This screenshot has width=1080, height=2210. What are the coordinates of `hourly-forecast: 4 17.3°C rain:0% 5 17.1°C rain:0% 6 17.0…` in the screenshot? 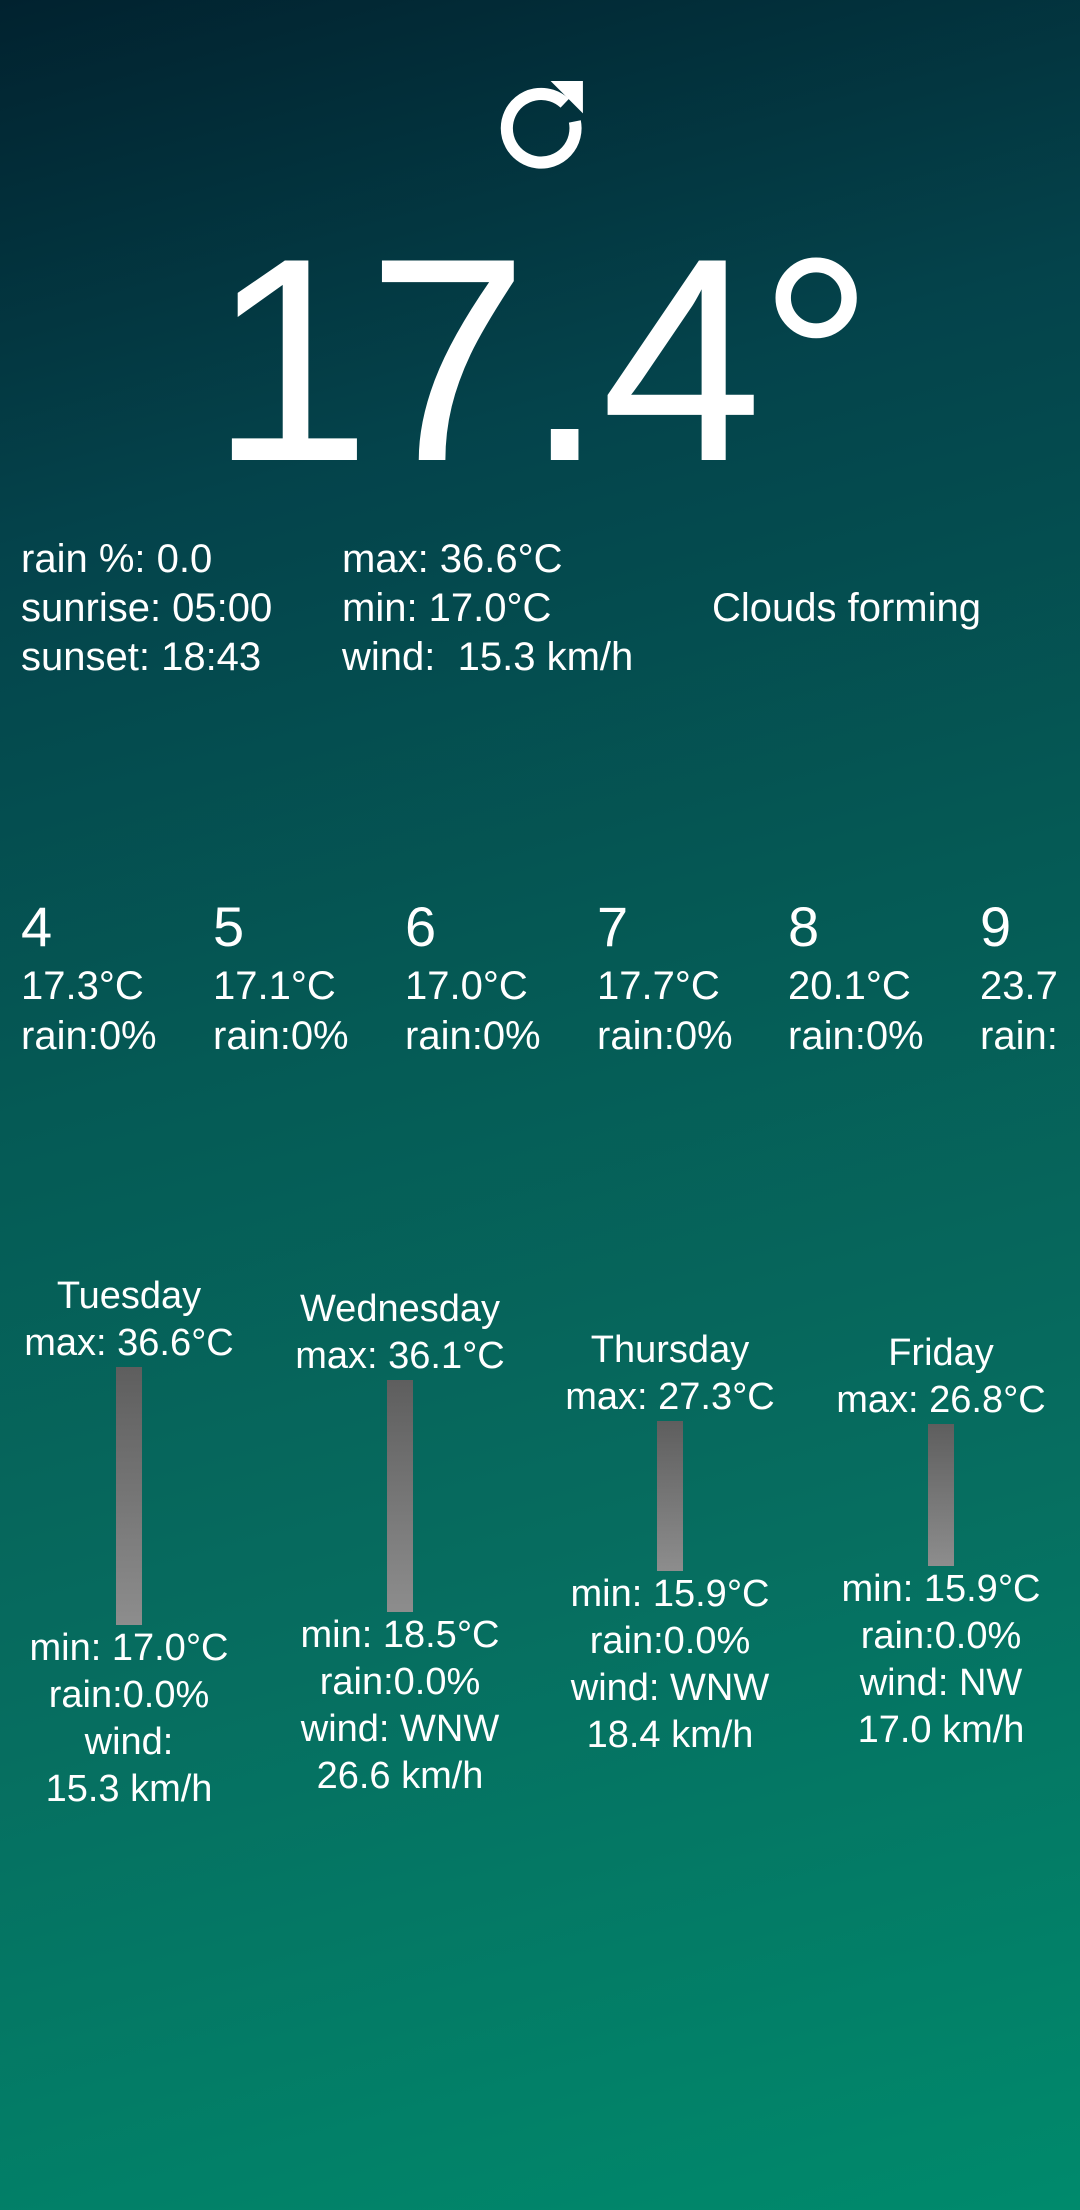 It's located at (540, 983).